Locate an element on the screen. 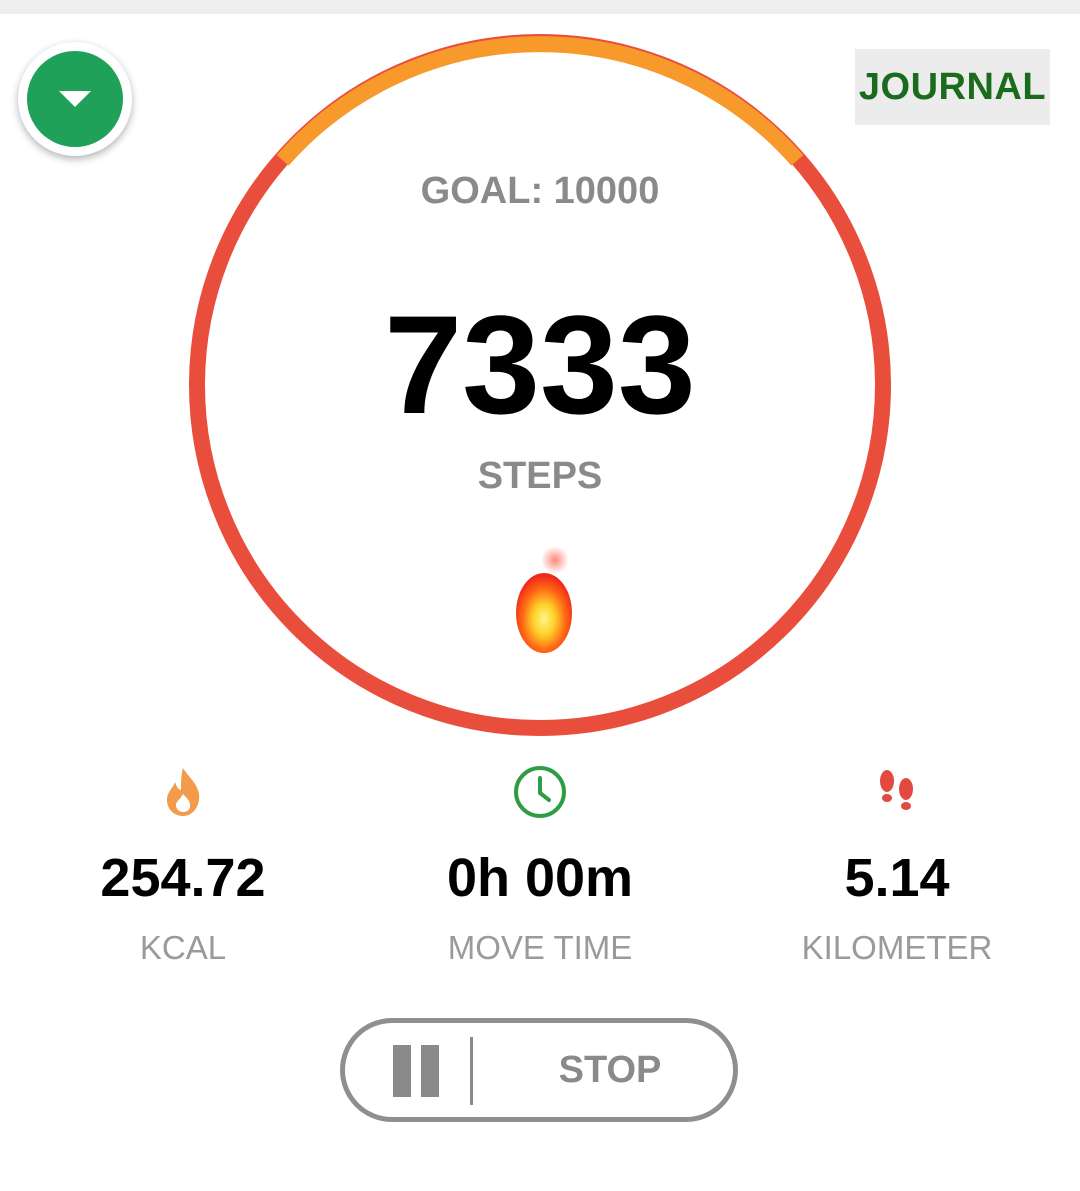  distance-label: KILOMETER is located at coordinates (897, 947).